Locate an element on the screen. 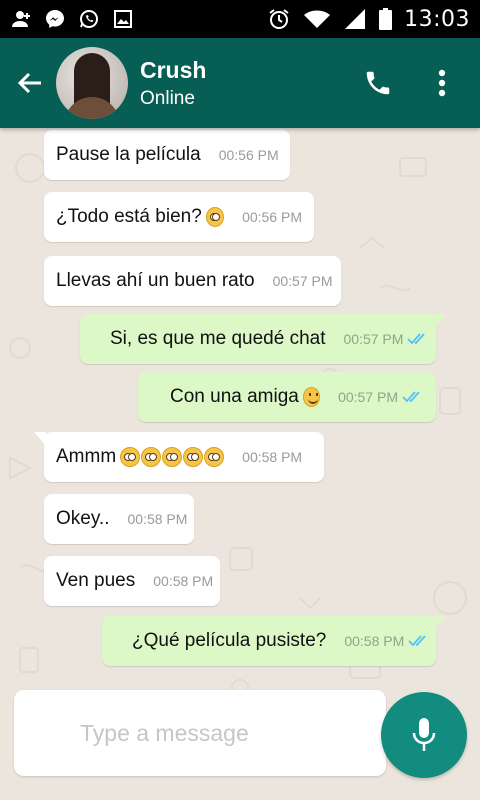  messenger-icon is located at coordinates (55, 19).